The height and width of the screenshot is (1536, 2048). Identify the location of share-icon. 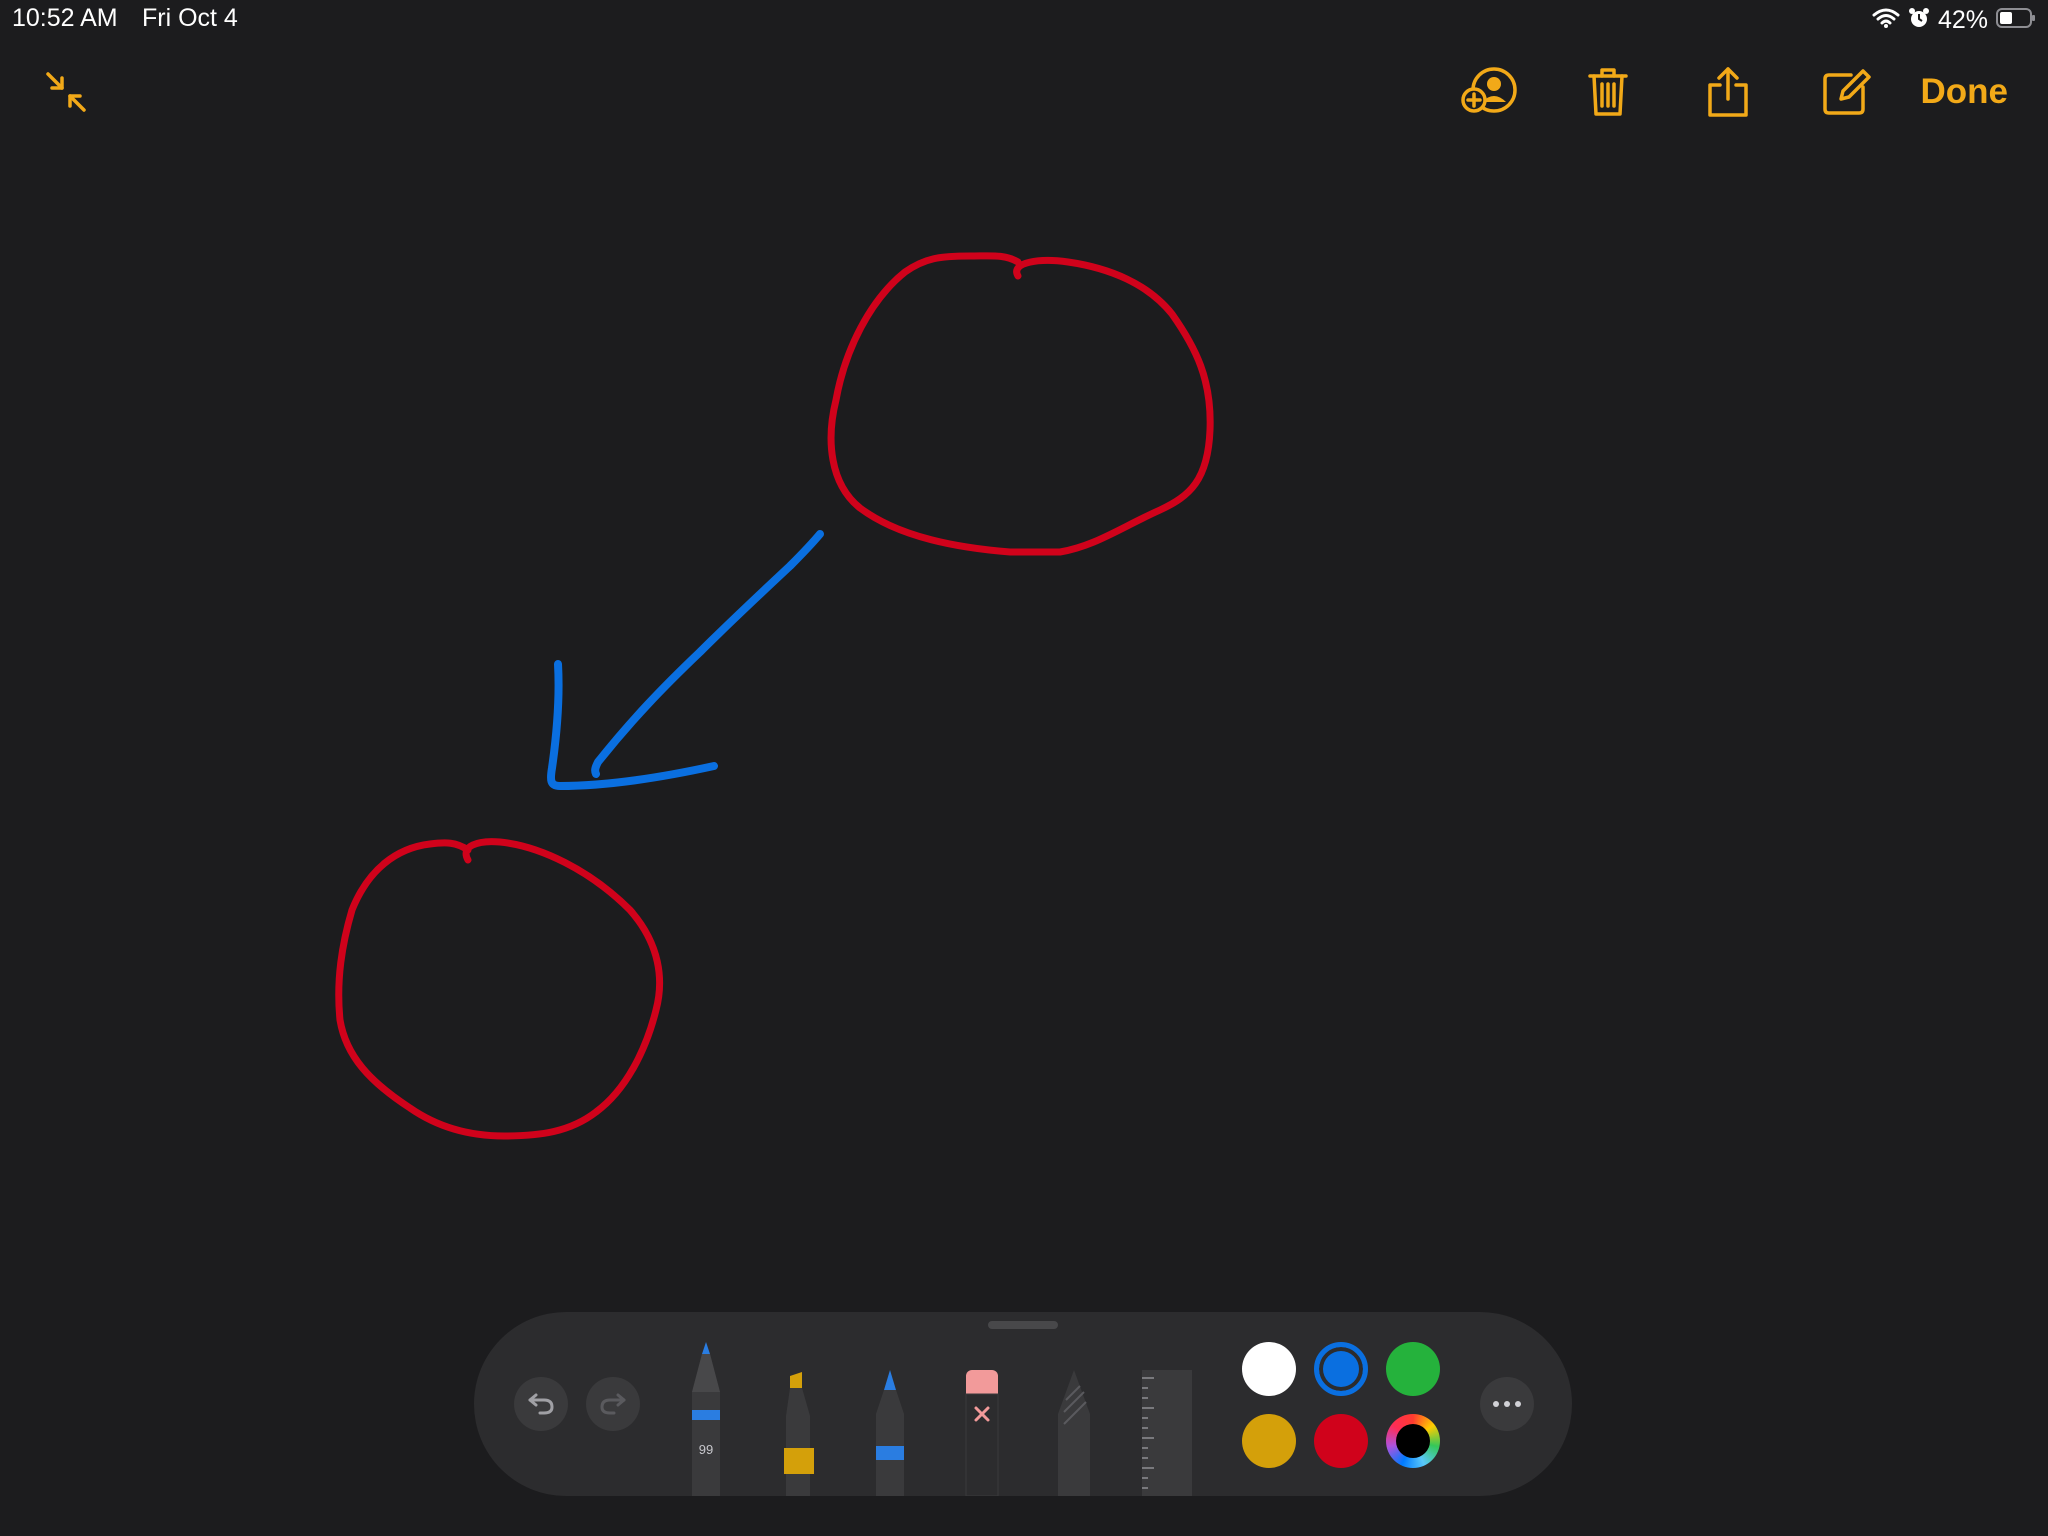
(1728, 94).